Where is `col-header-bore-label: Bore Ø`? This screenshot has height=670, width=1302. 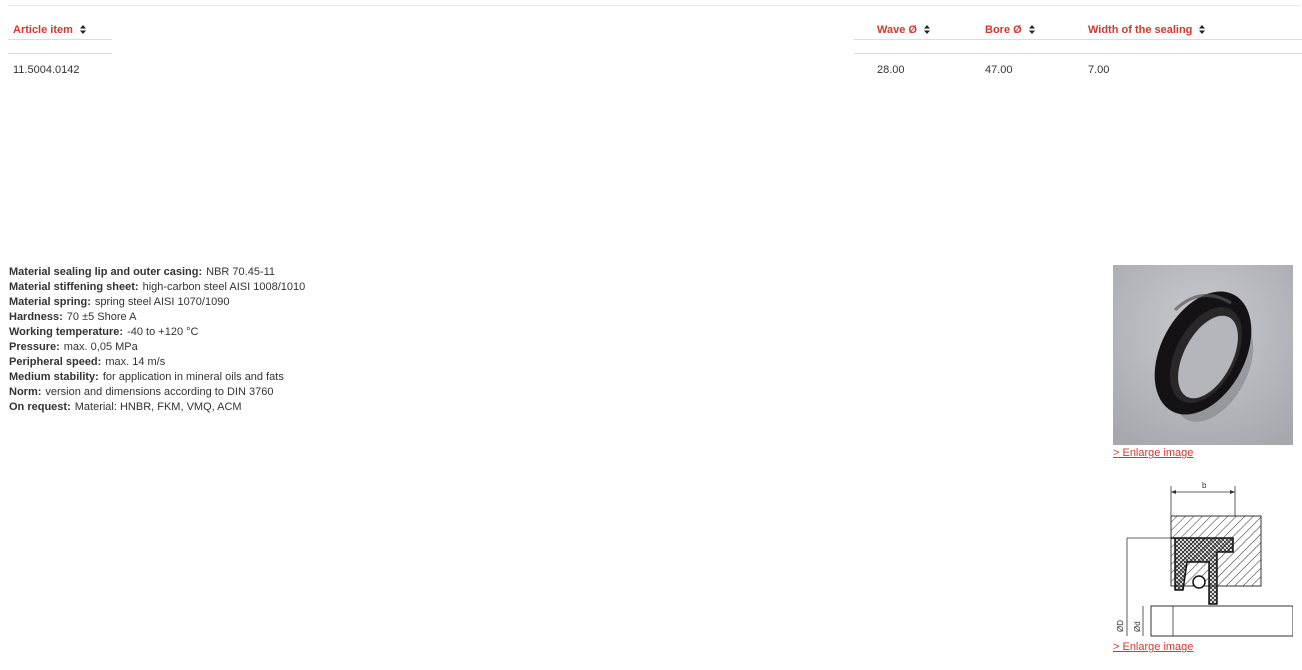
col-header-bore-label: Bore Ø is located at coordinates (1003, 30).